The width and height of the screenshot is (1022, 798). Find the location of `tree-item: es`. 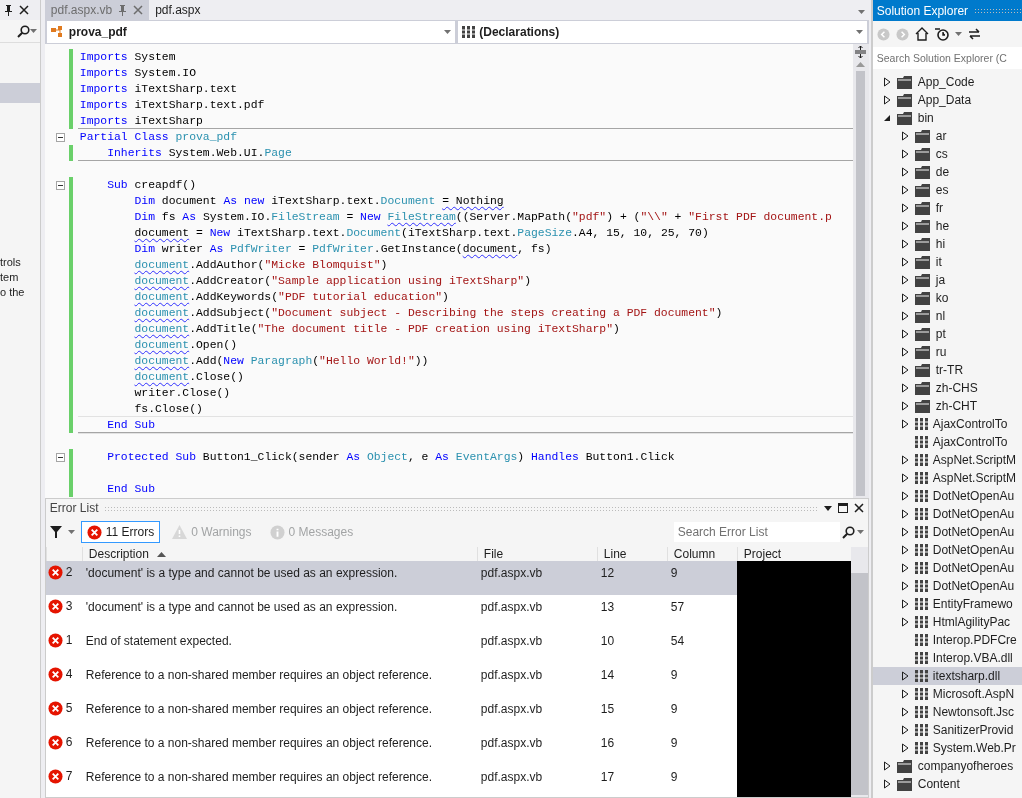

tree-item: es is located at coordinates (947, 190).